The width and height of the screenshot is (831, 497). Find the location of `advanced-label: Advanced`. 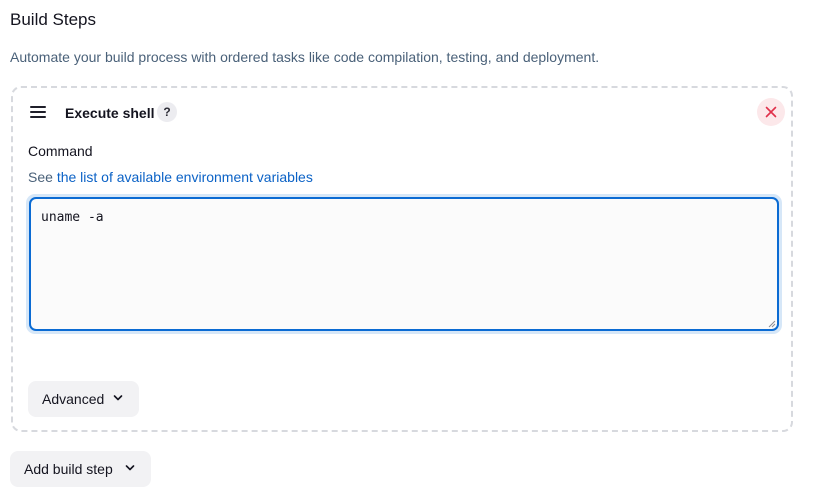

advanced-label: Advanced is located at coordinates (73, 399).